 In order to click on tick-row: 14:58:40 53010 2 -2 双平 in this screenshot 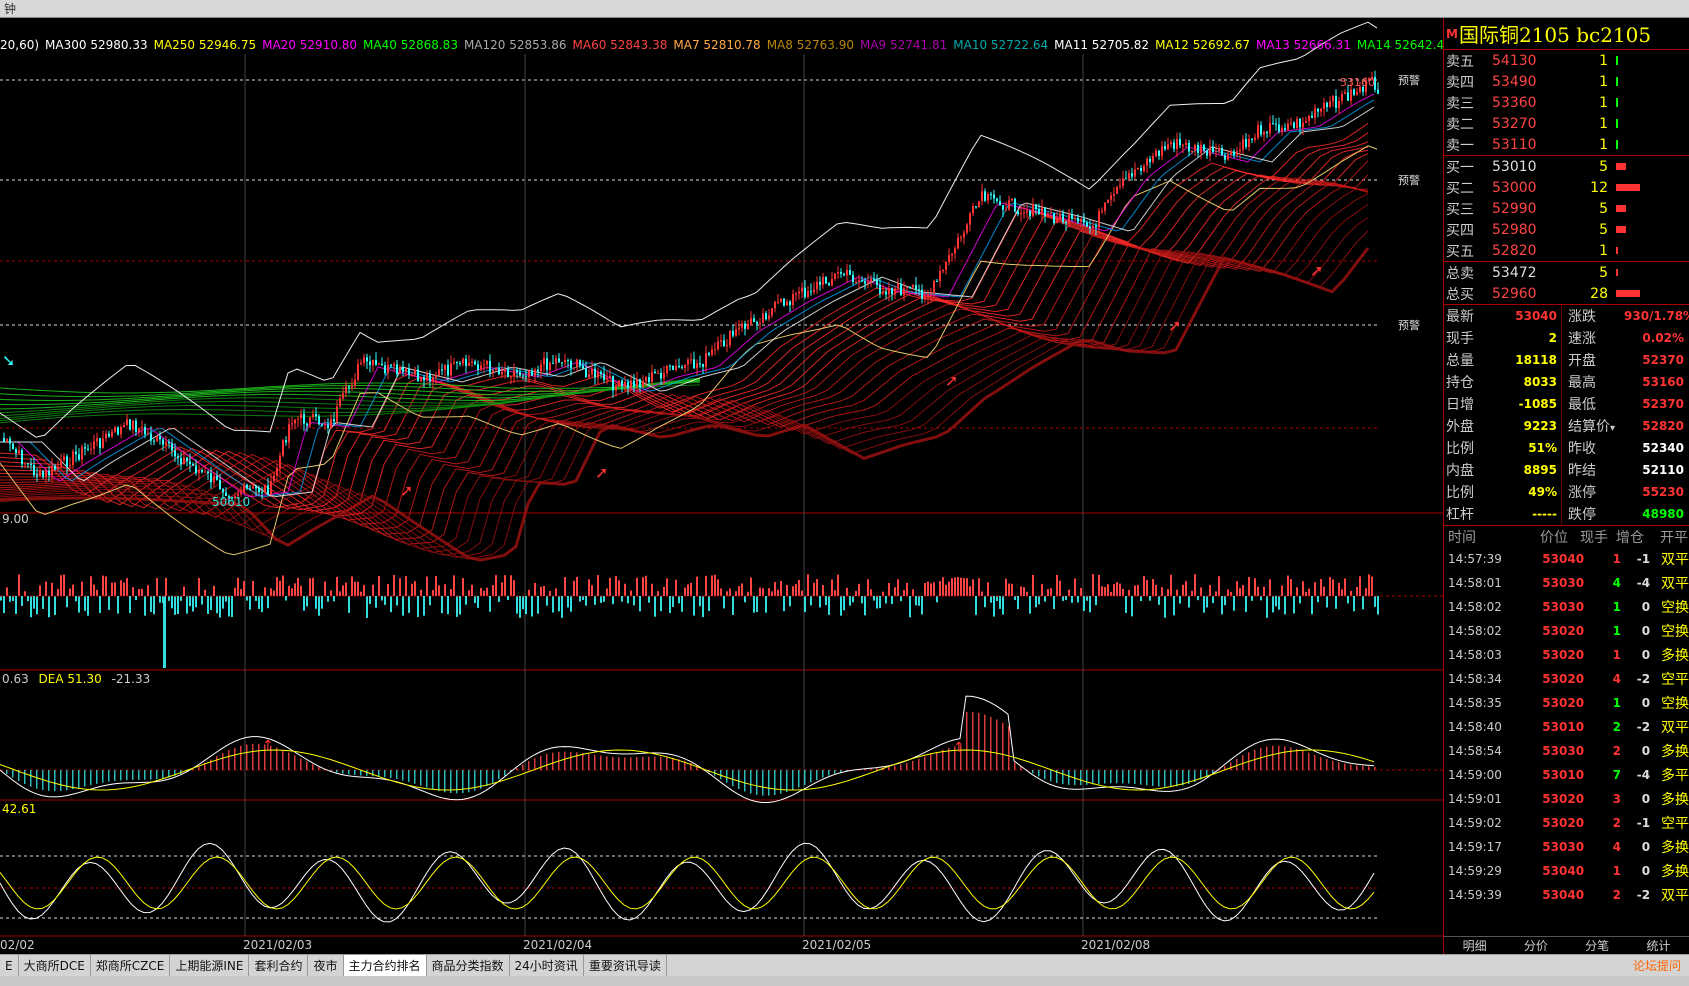, I will do `click(1566, 727)`.